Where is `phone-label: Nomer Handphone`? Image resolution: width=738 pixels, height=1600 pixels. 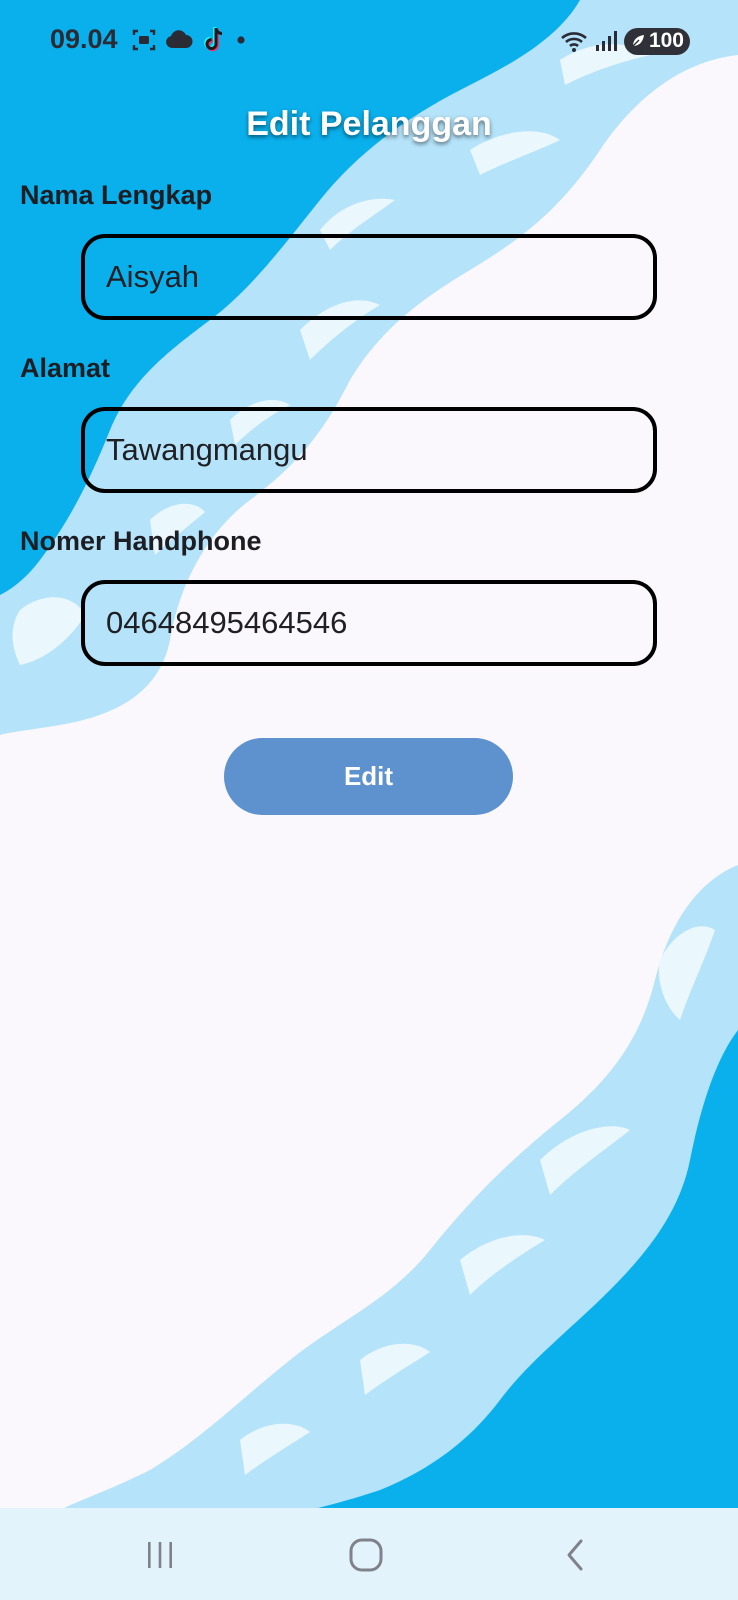
phone-label: Nomer Handphone is located at coordinates (141, 541).